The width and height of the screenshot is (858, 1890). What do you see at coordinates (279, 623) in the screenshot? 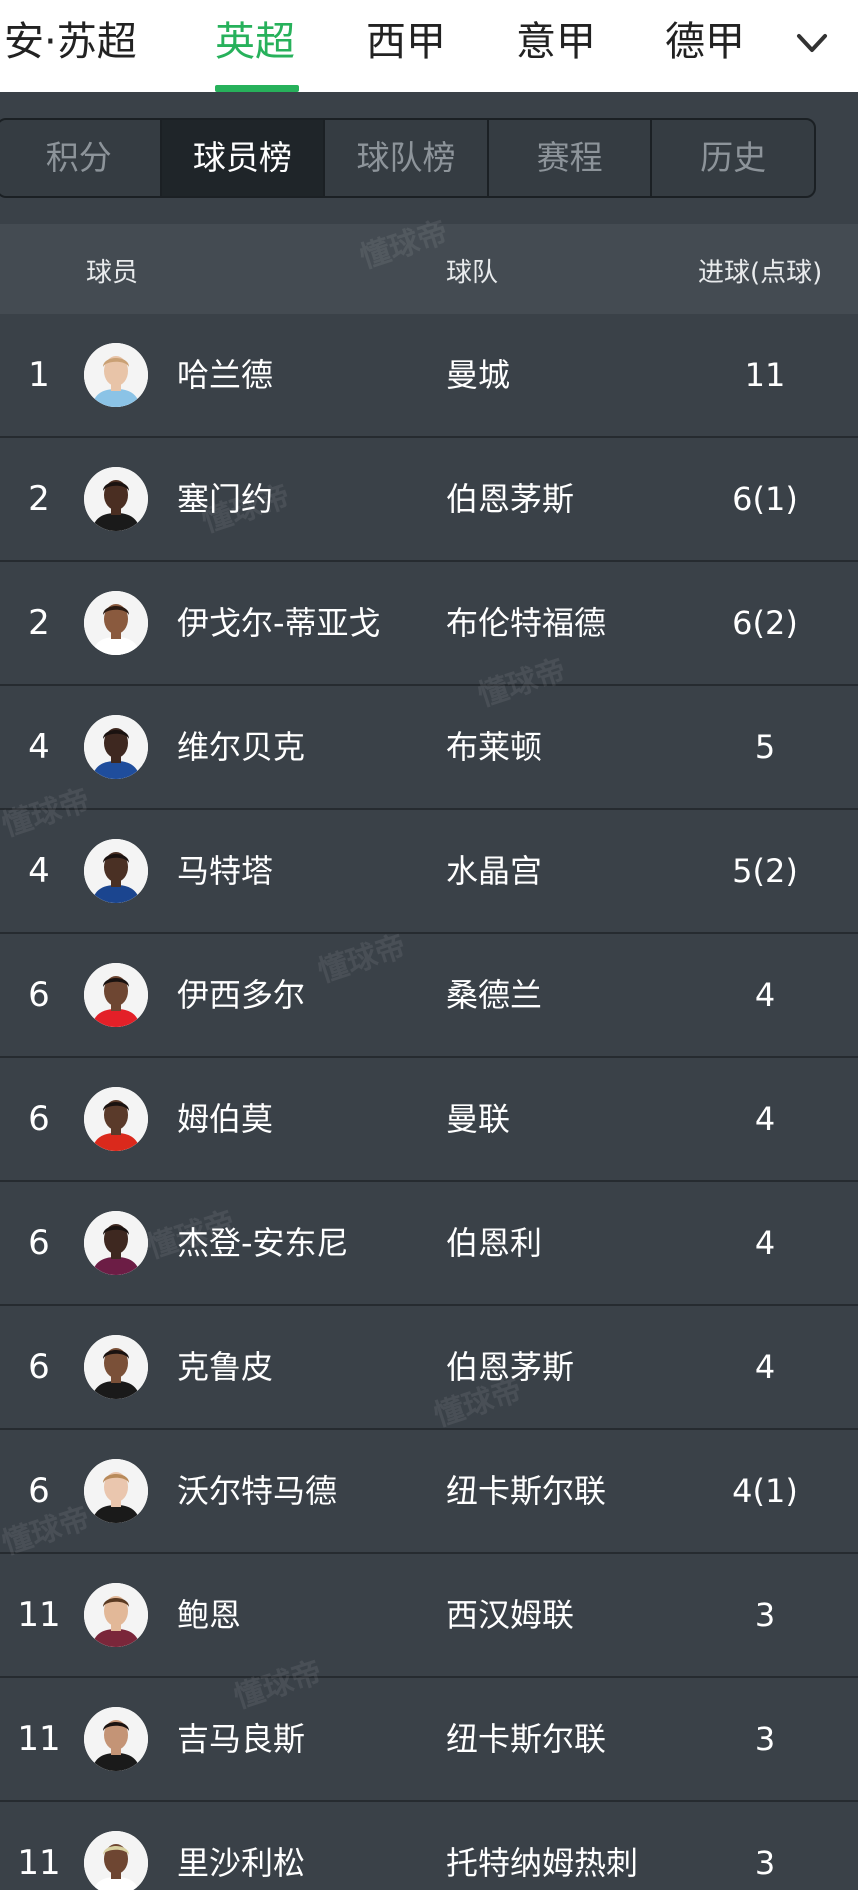
I see `player-name: 伊戈尔-蒂亚戈` at bounding box center [279, 623].